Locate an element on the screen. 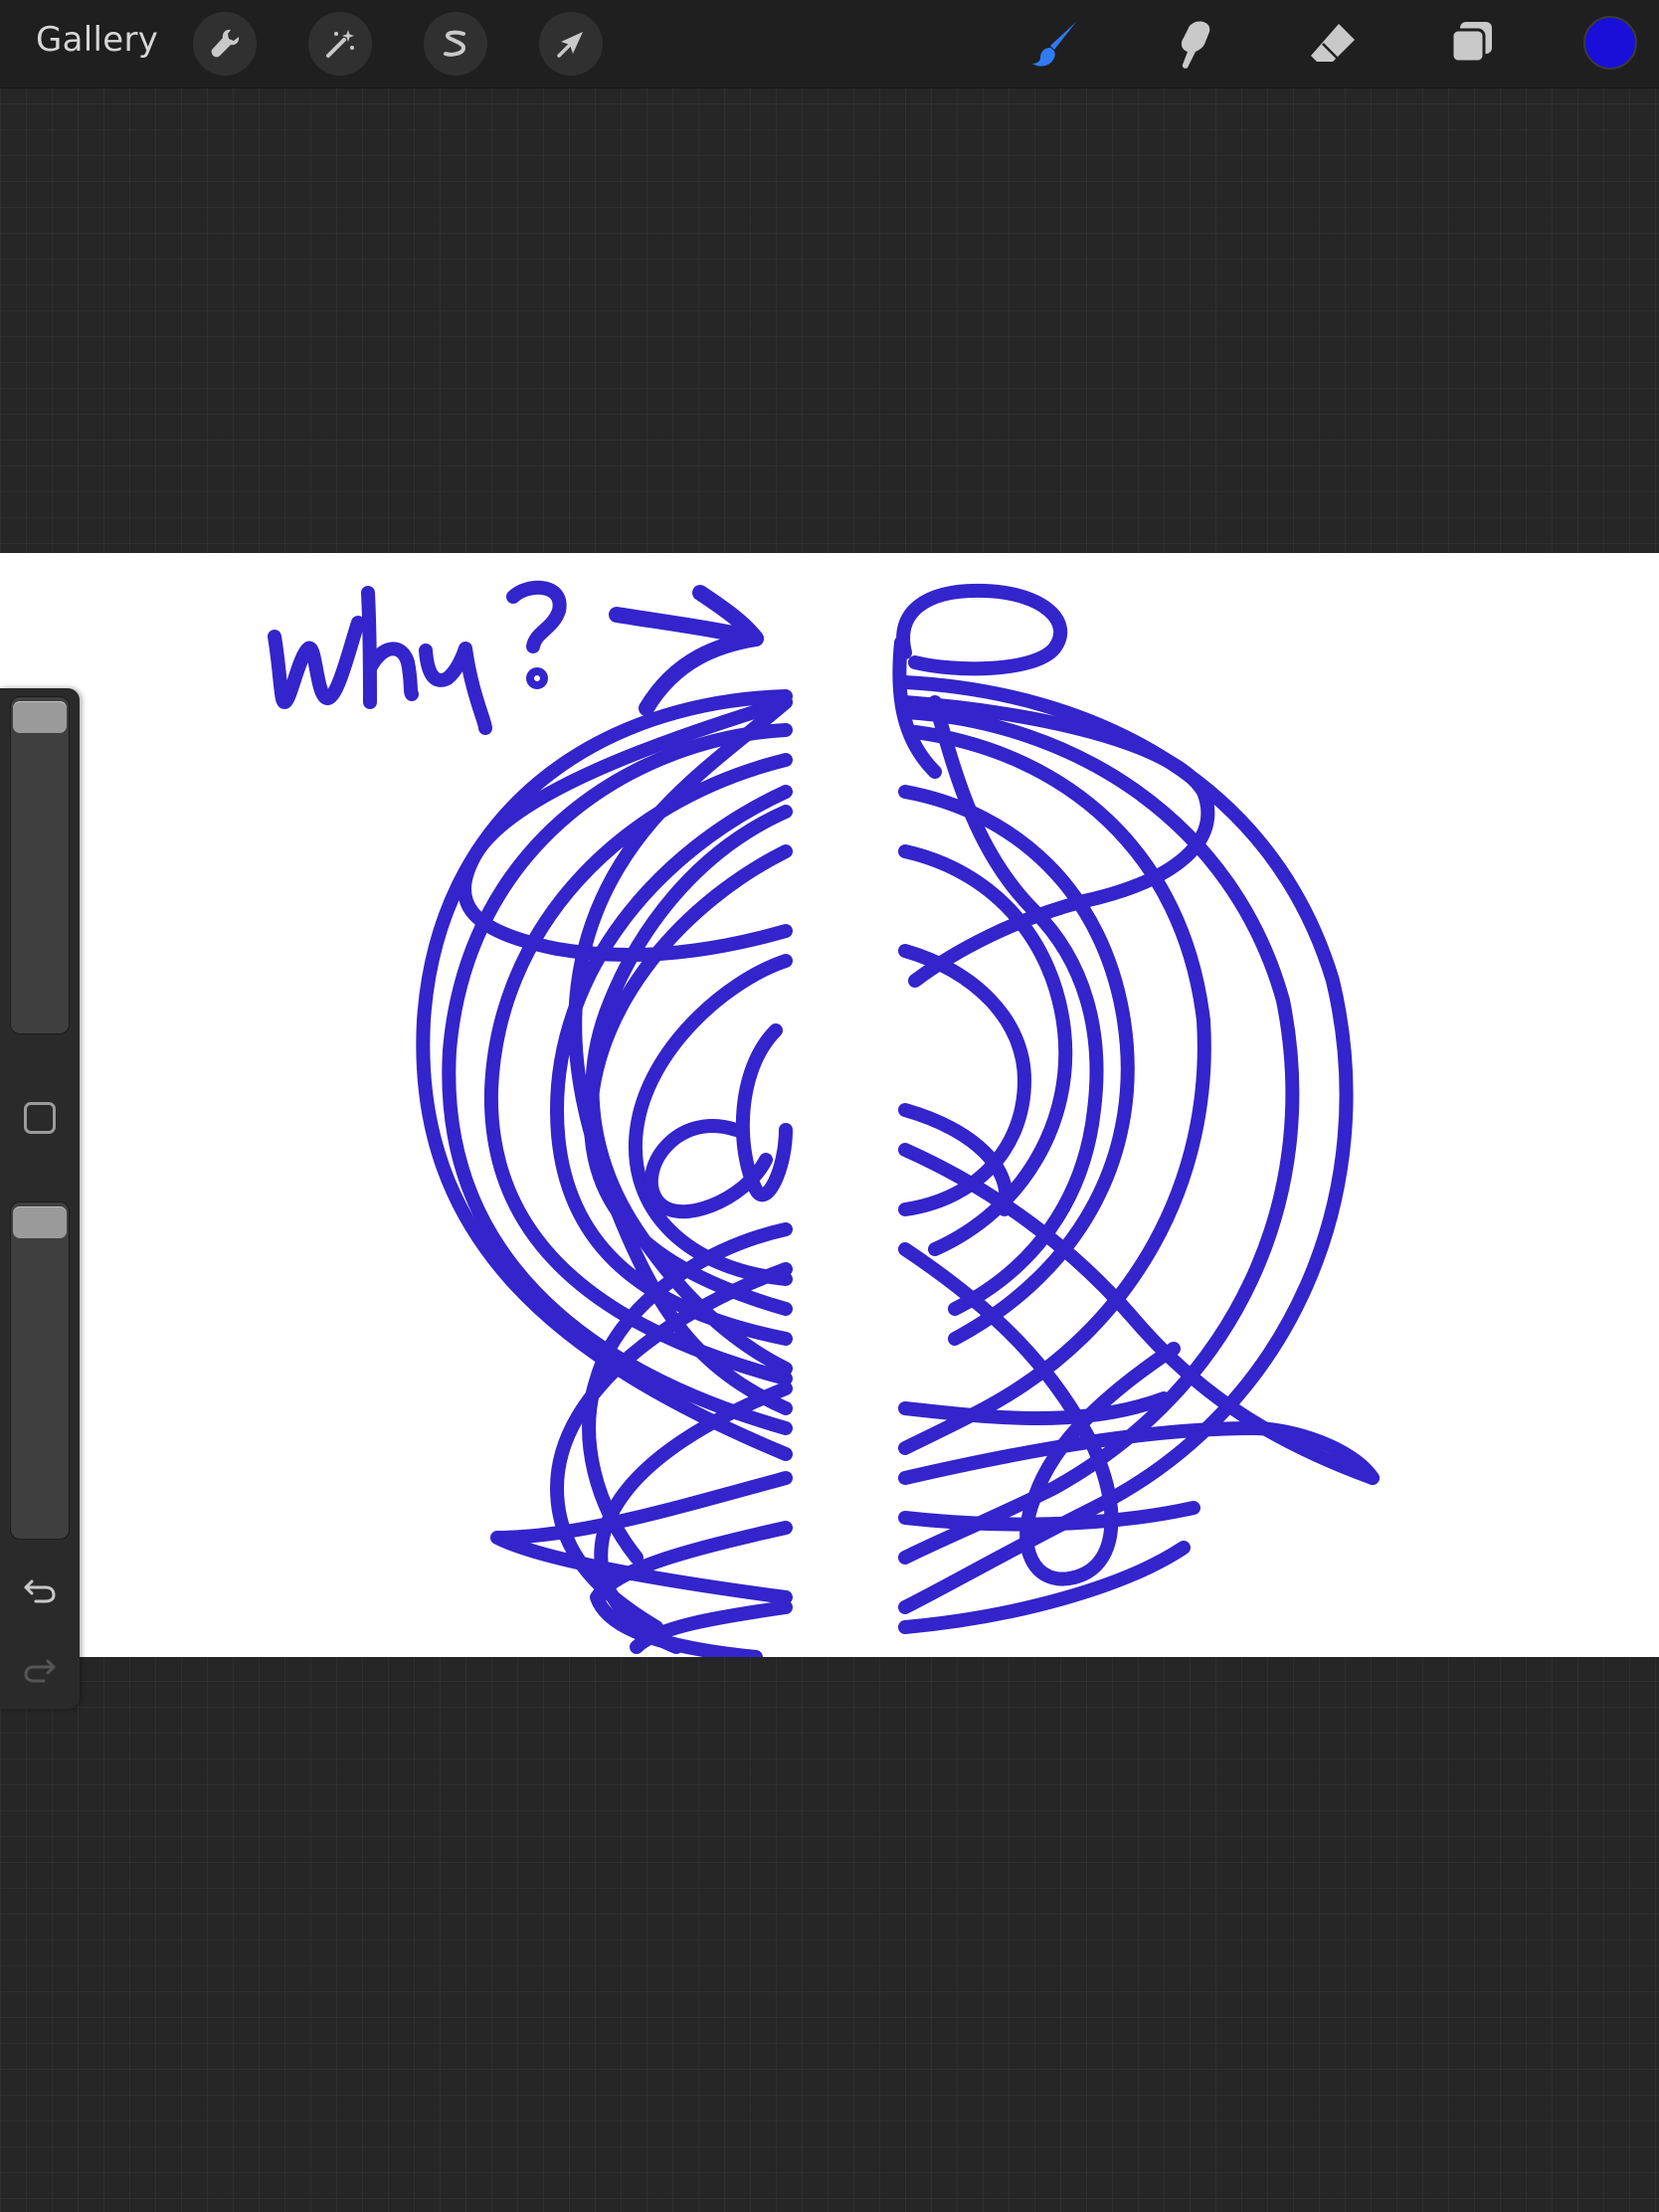 This screenshot has width=1659, height=2212. top-toolbar: Gallery is located at coordinates (829, 44).